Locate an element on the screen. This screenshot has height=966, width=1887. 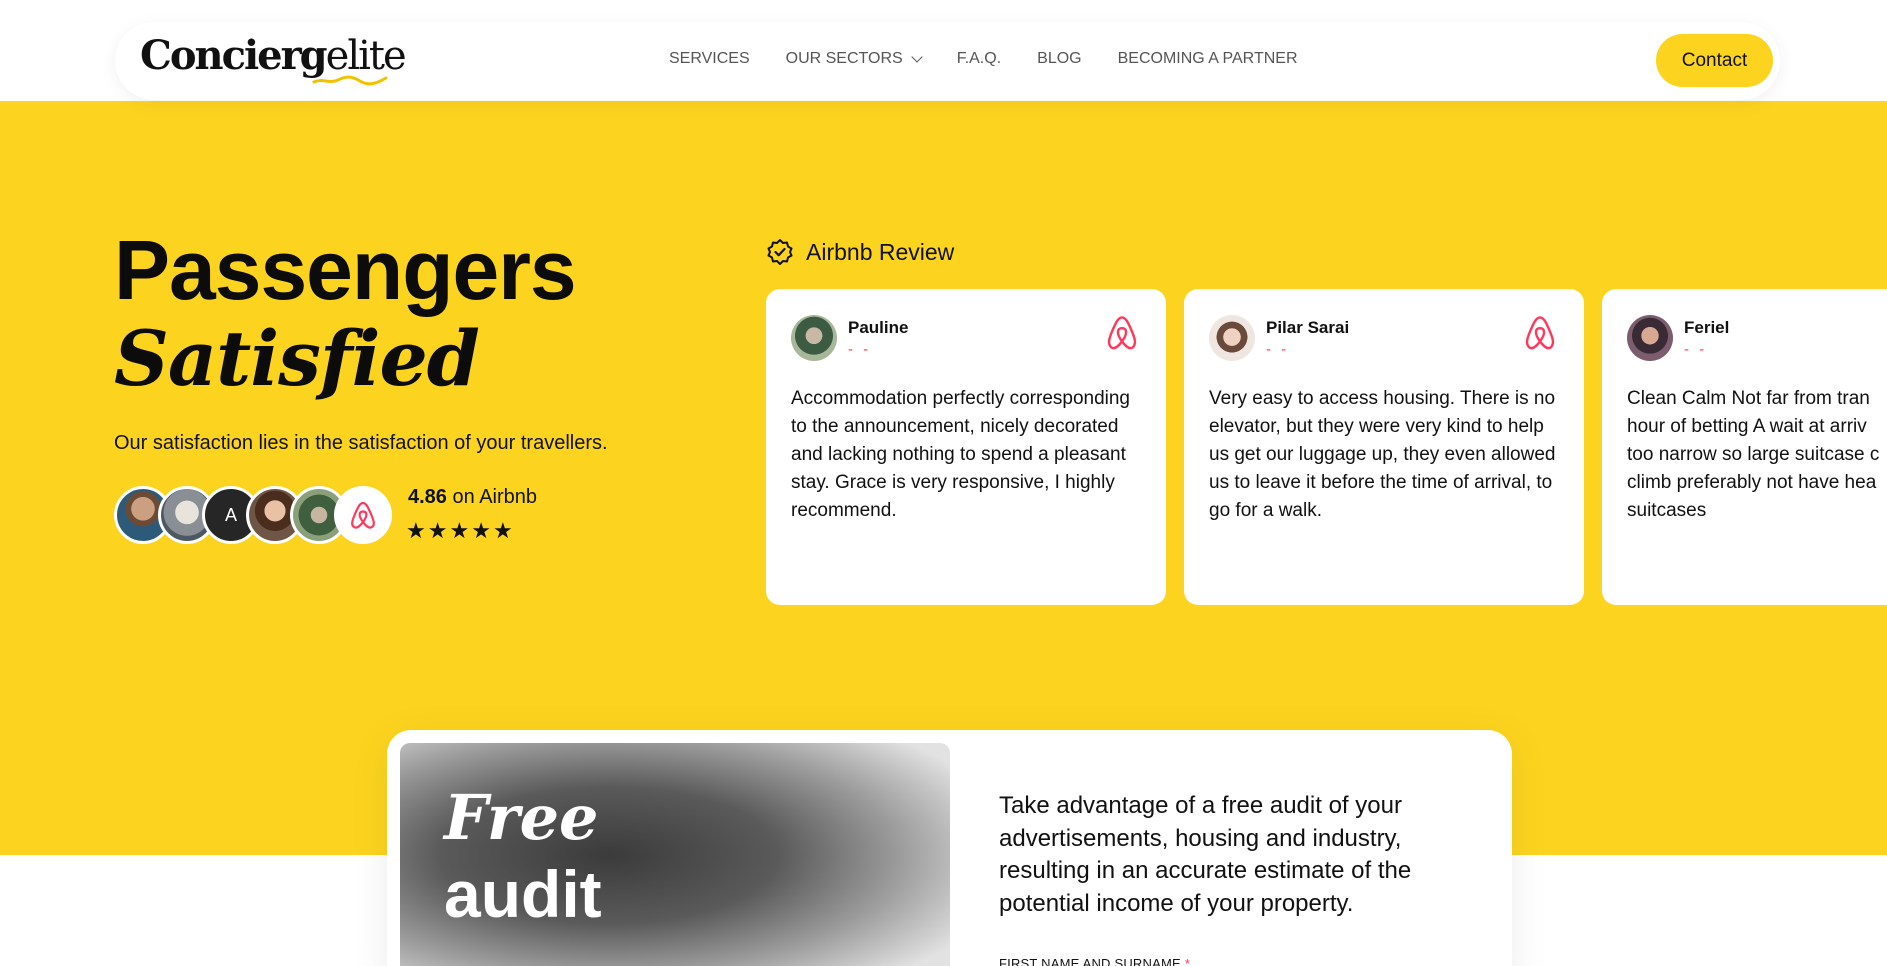
rating-value: 4.86 is located at coordinates (427, 497).